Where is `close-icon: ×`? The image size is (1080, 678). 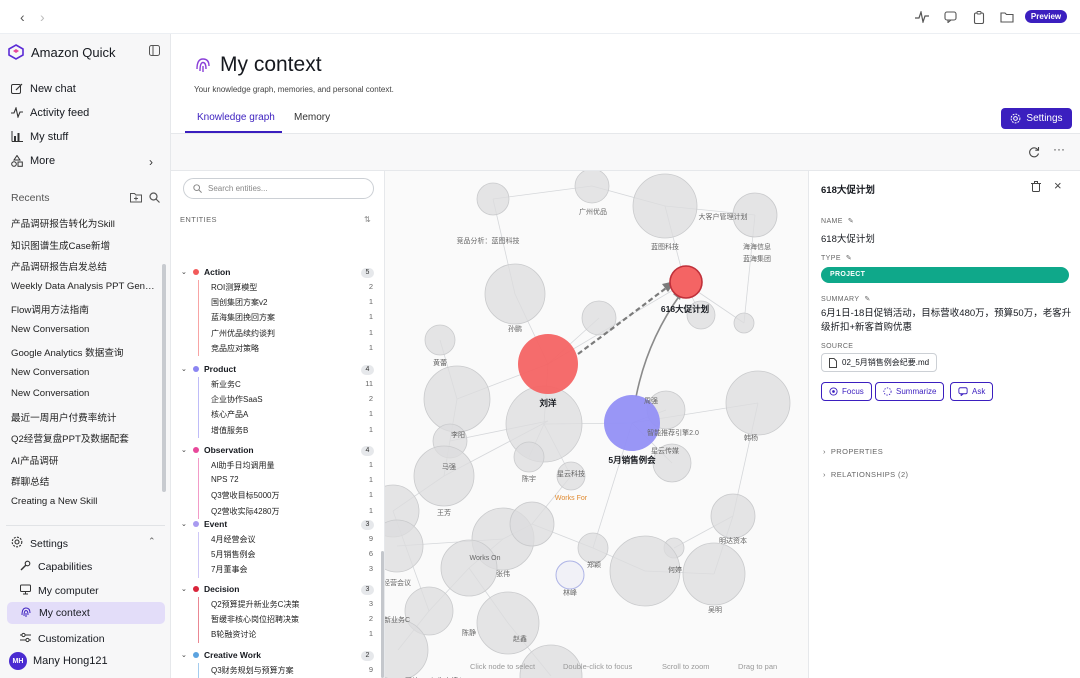
close-icon: × is located at coordinates (1058, 185).